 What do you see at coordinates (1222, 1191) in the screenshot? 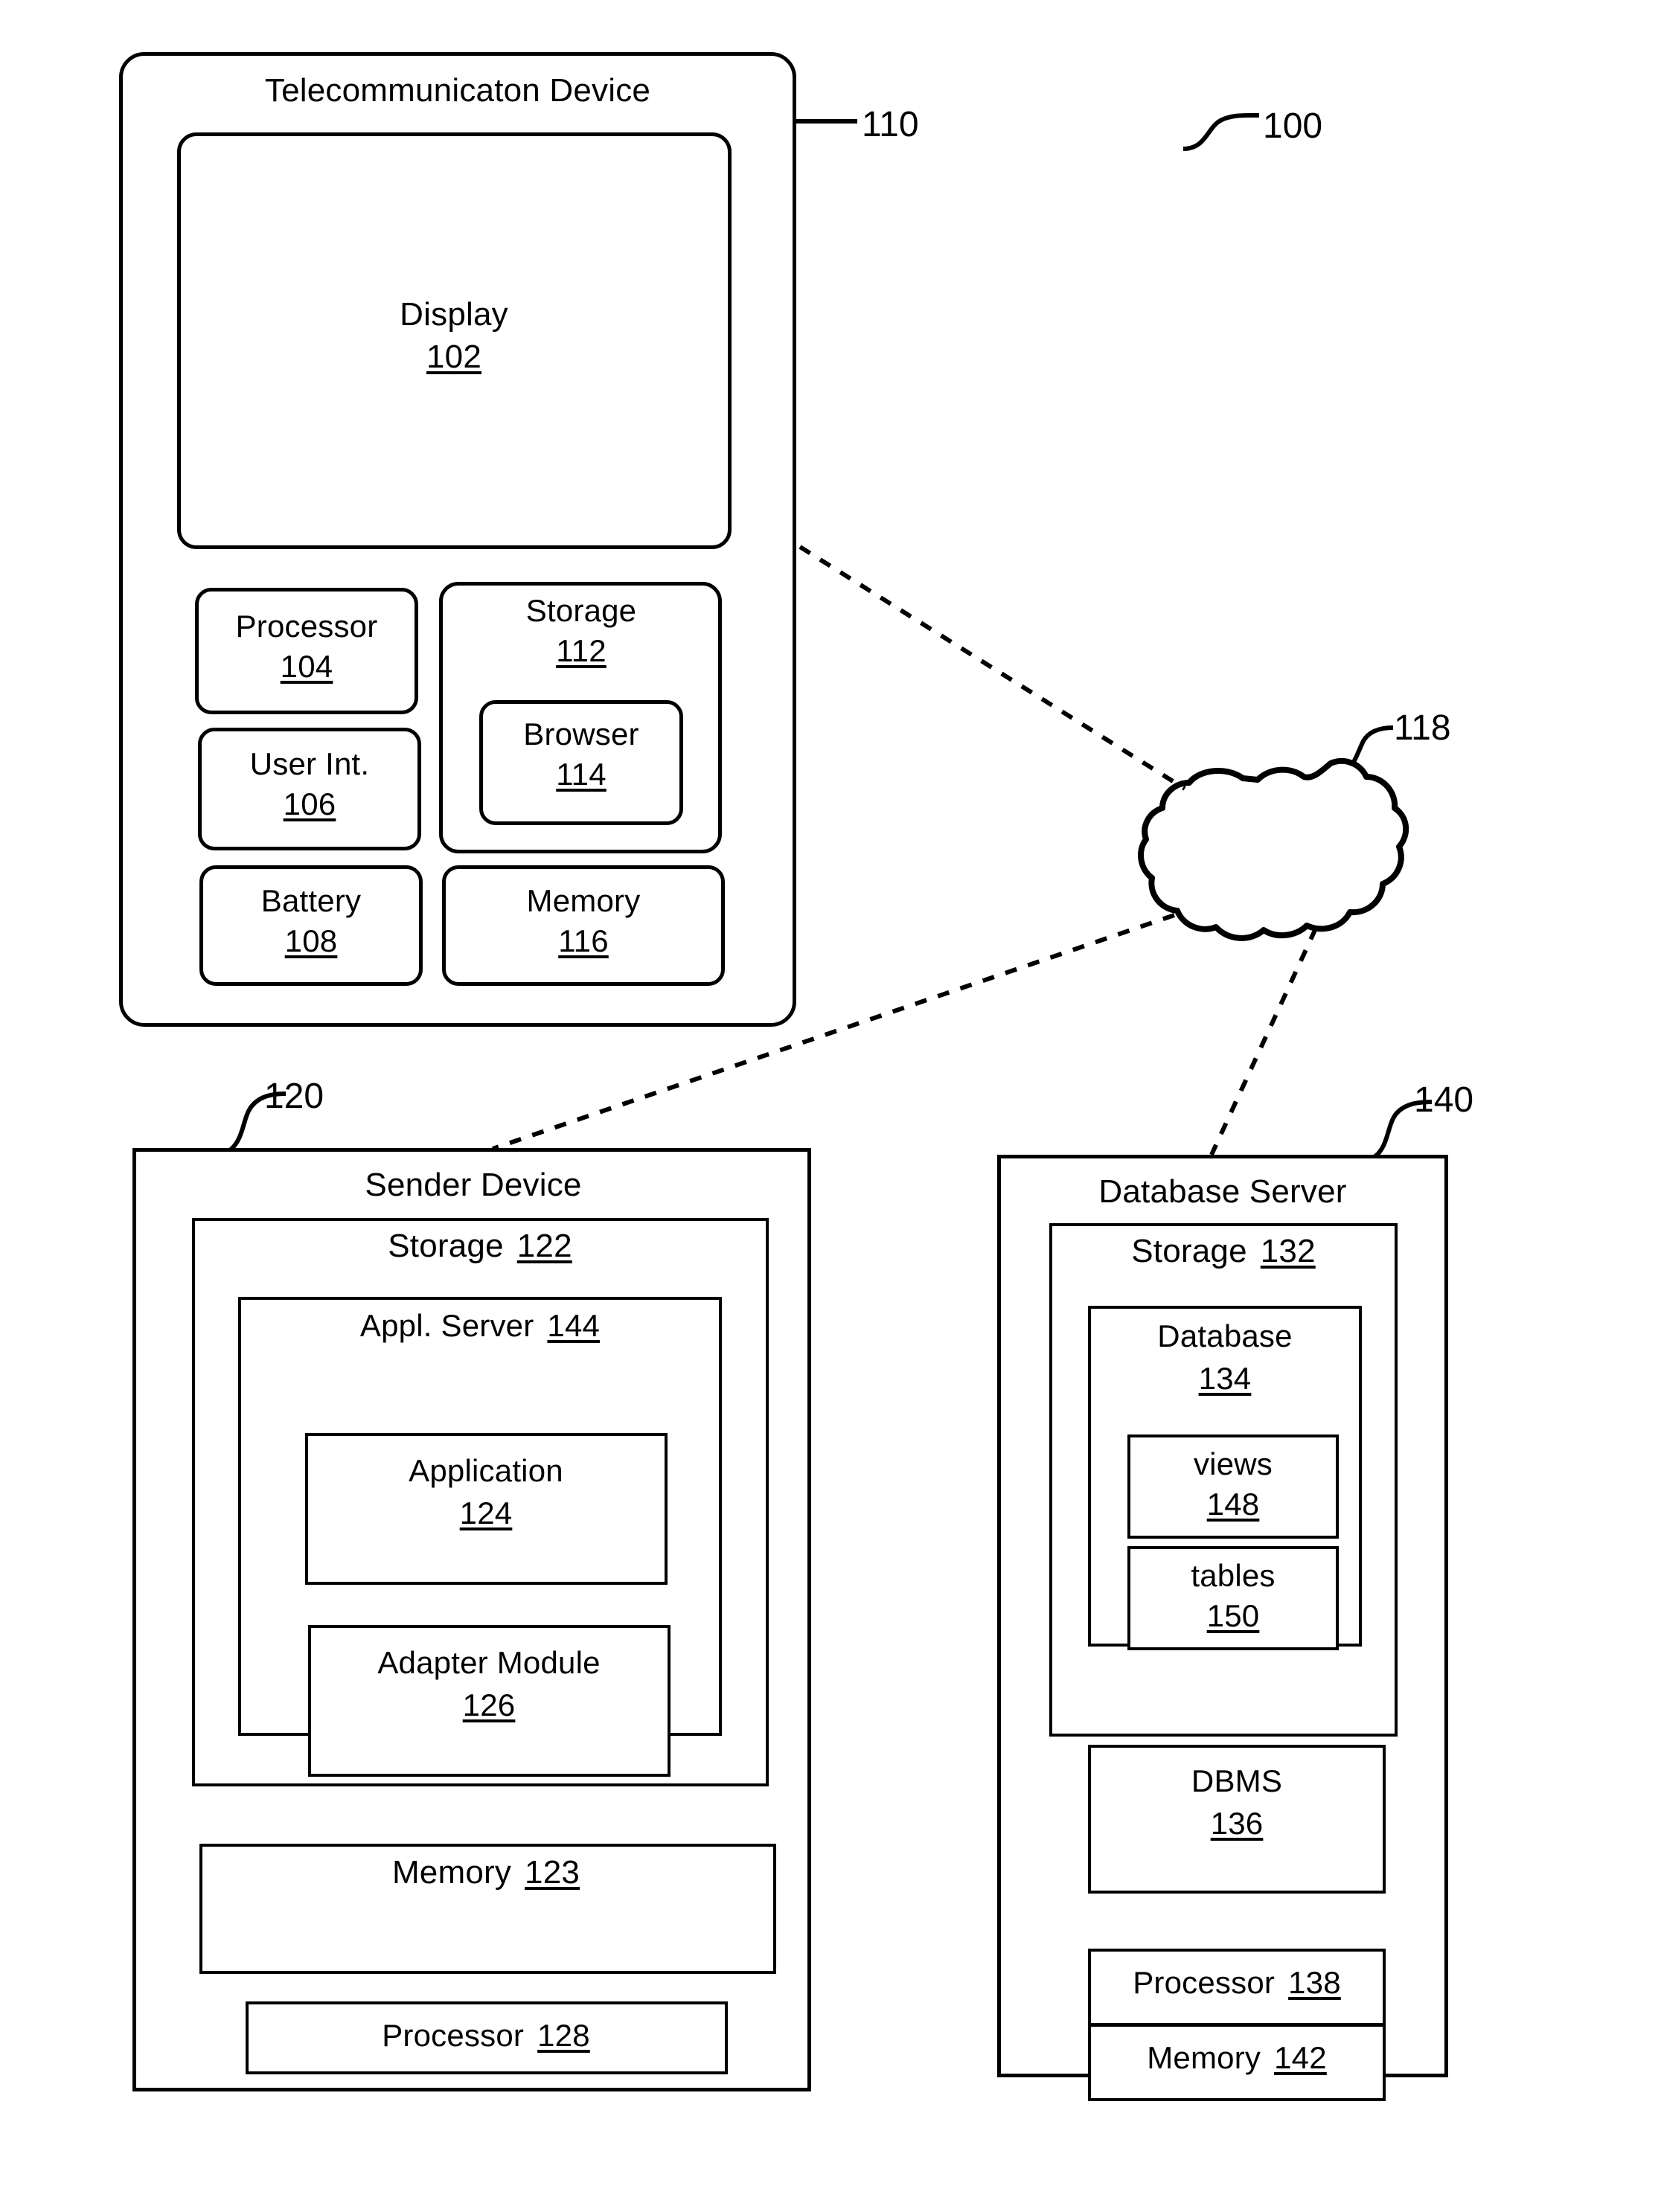
I see `database-server-title: Database Server` at bounding box center [1222, 1191].